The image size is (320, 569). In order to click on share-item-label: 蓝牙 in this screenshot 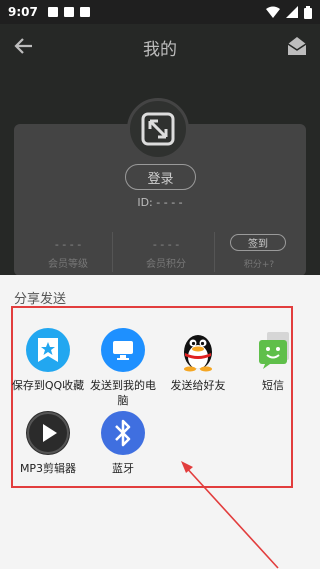, I will do `click(123, 468)`.